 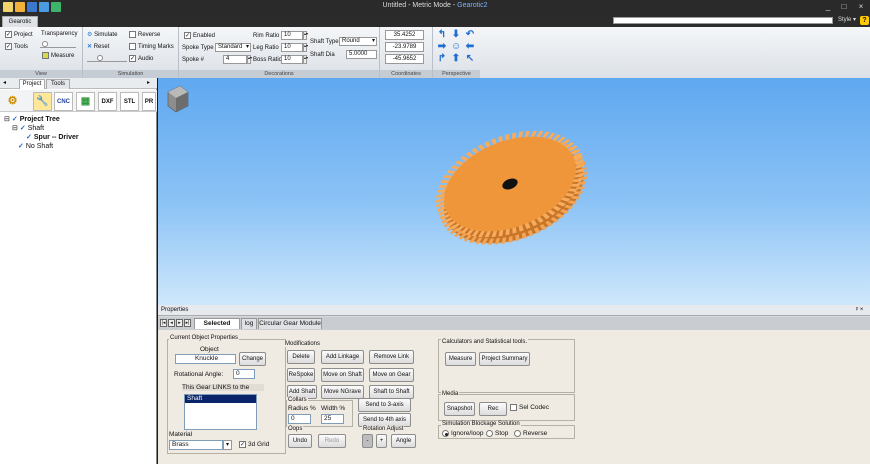 I want to click on shaft-type-select: Round, so click(x=358, y=41).